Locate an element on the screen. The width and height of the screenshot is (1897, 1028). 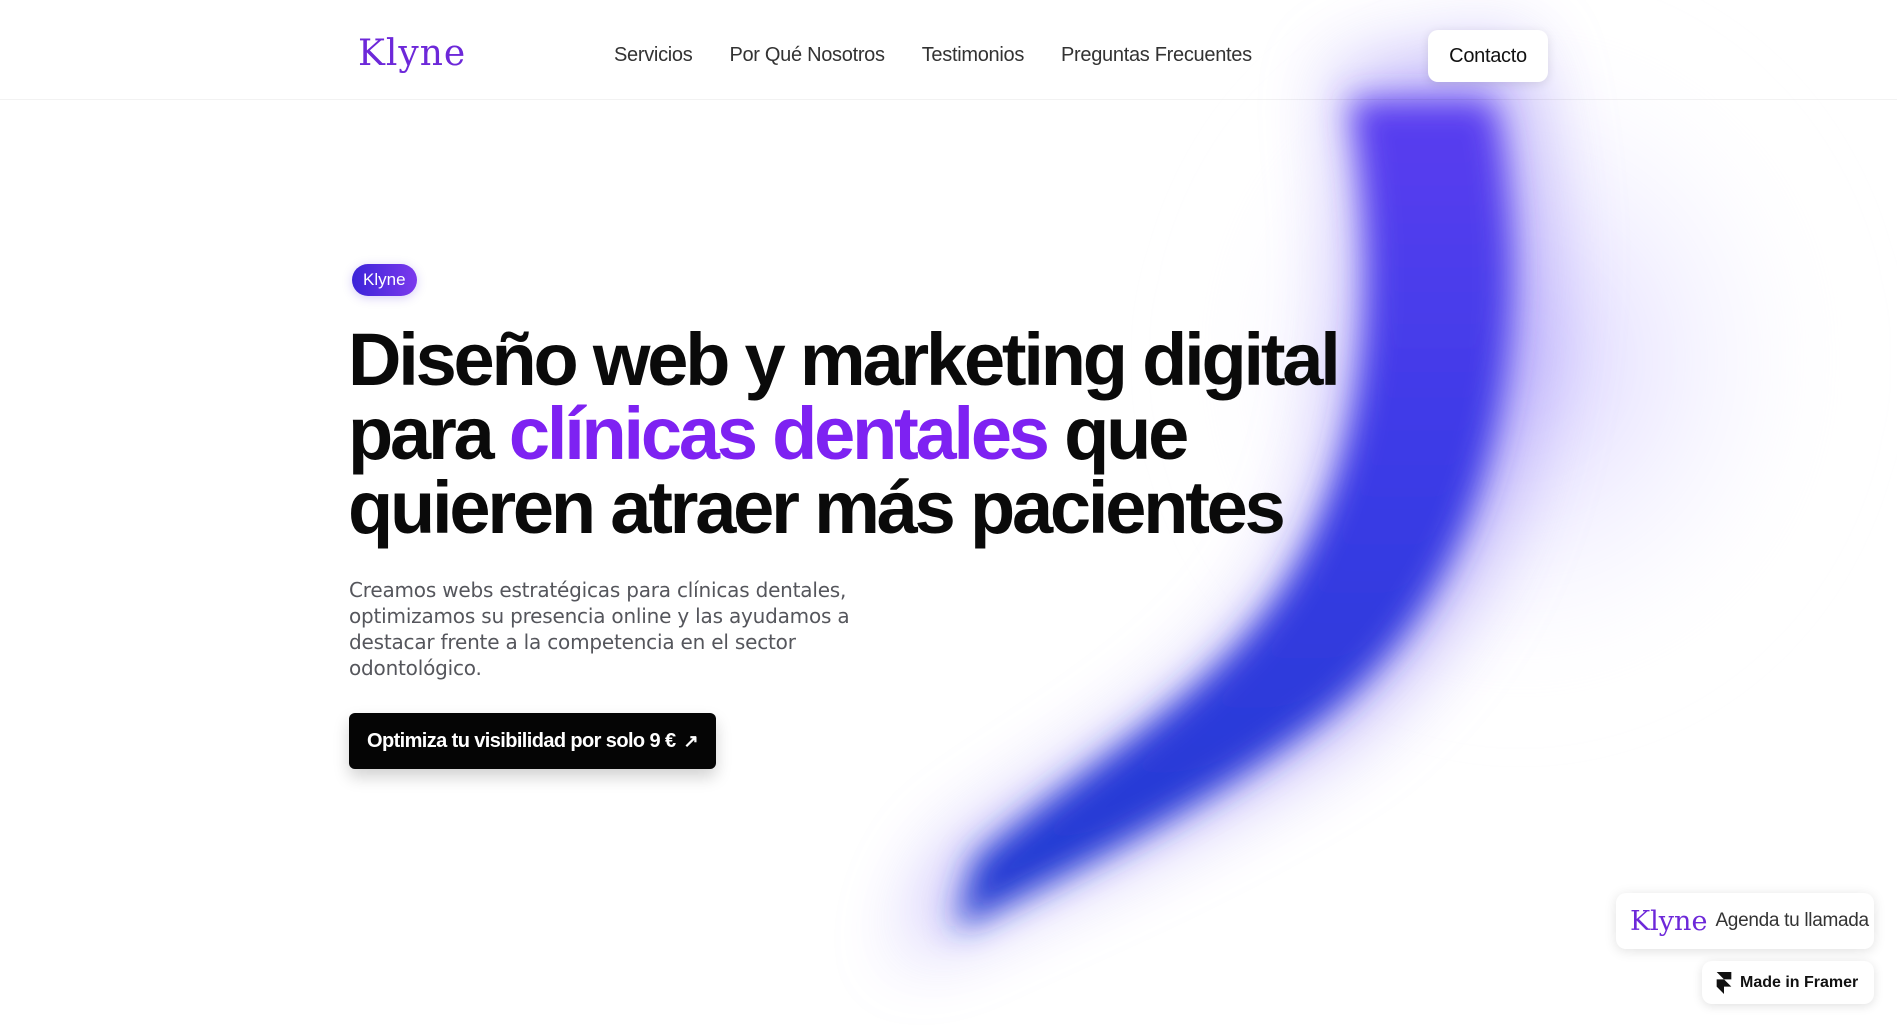
nav-link-testimonios: Testimonios is located at coordinates (973, 55).